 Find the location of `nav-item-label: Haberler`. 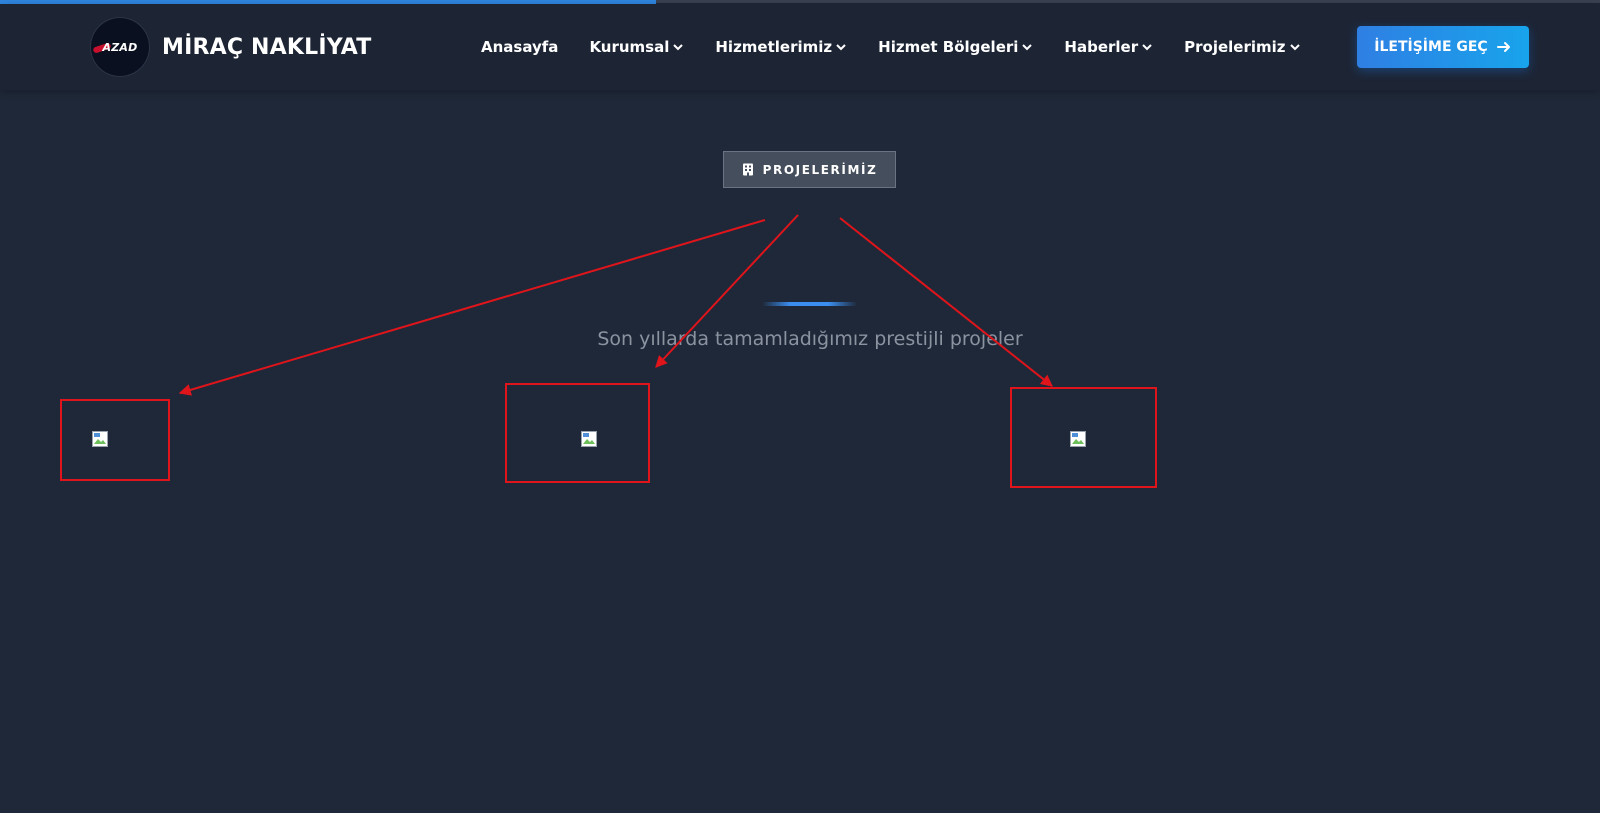

nav-item-label: Haberler is located at coordinates (1101, 47).